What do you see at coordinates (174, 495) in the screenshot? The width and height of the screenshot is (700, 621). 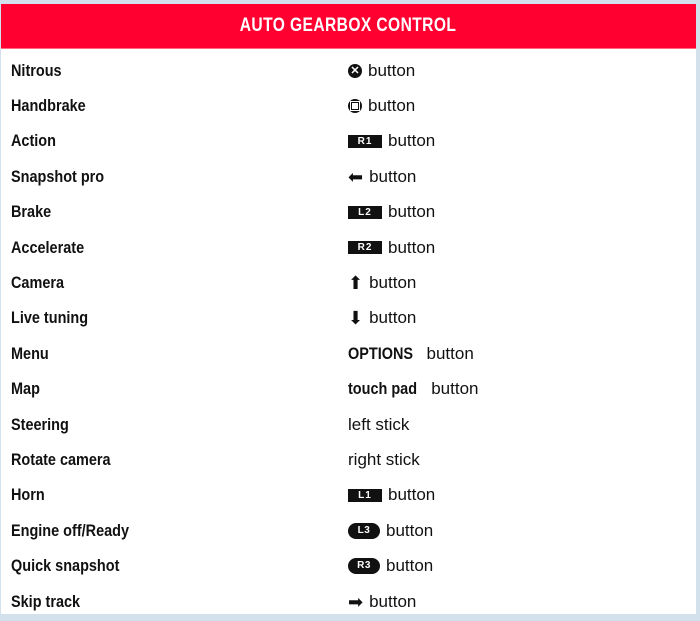 I see `action-label: Horn` at bounding box center [174, 495].